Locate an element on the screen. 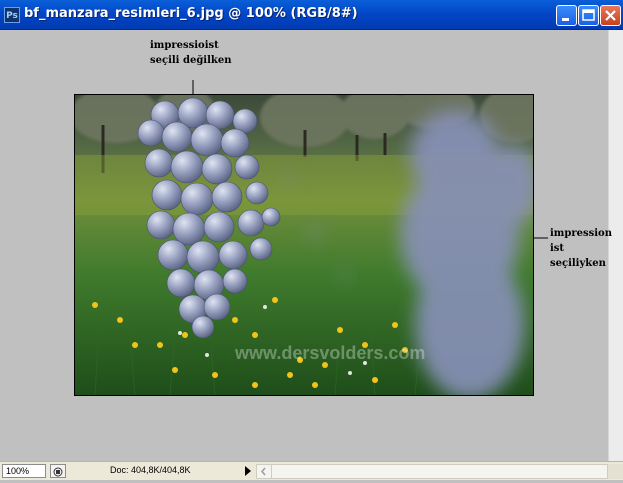 The width and height of the screenshot is (623, 483). zoom-level-field: 100% is located at coordinates (24, 471).